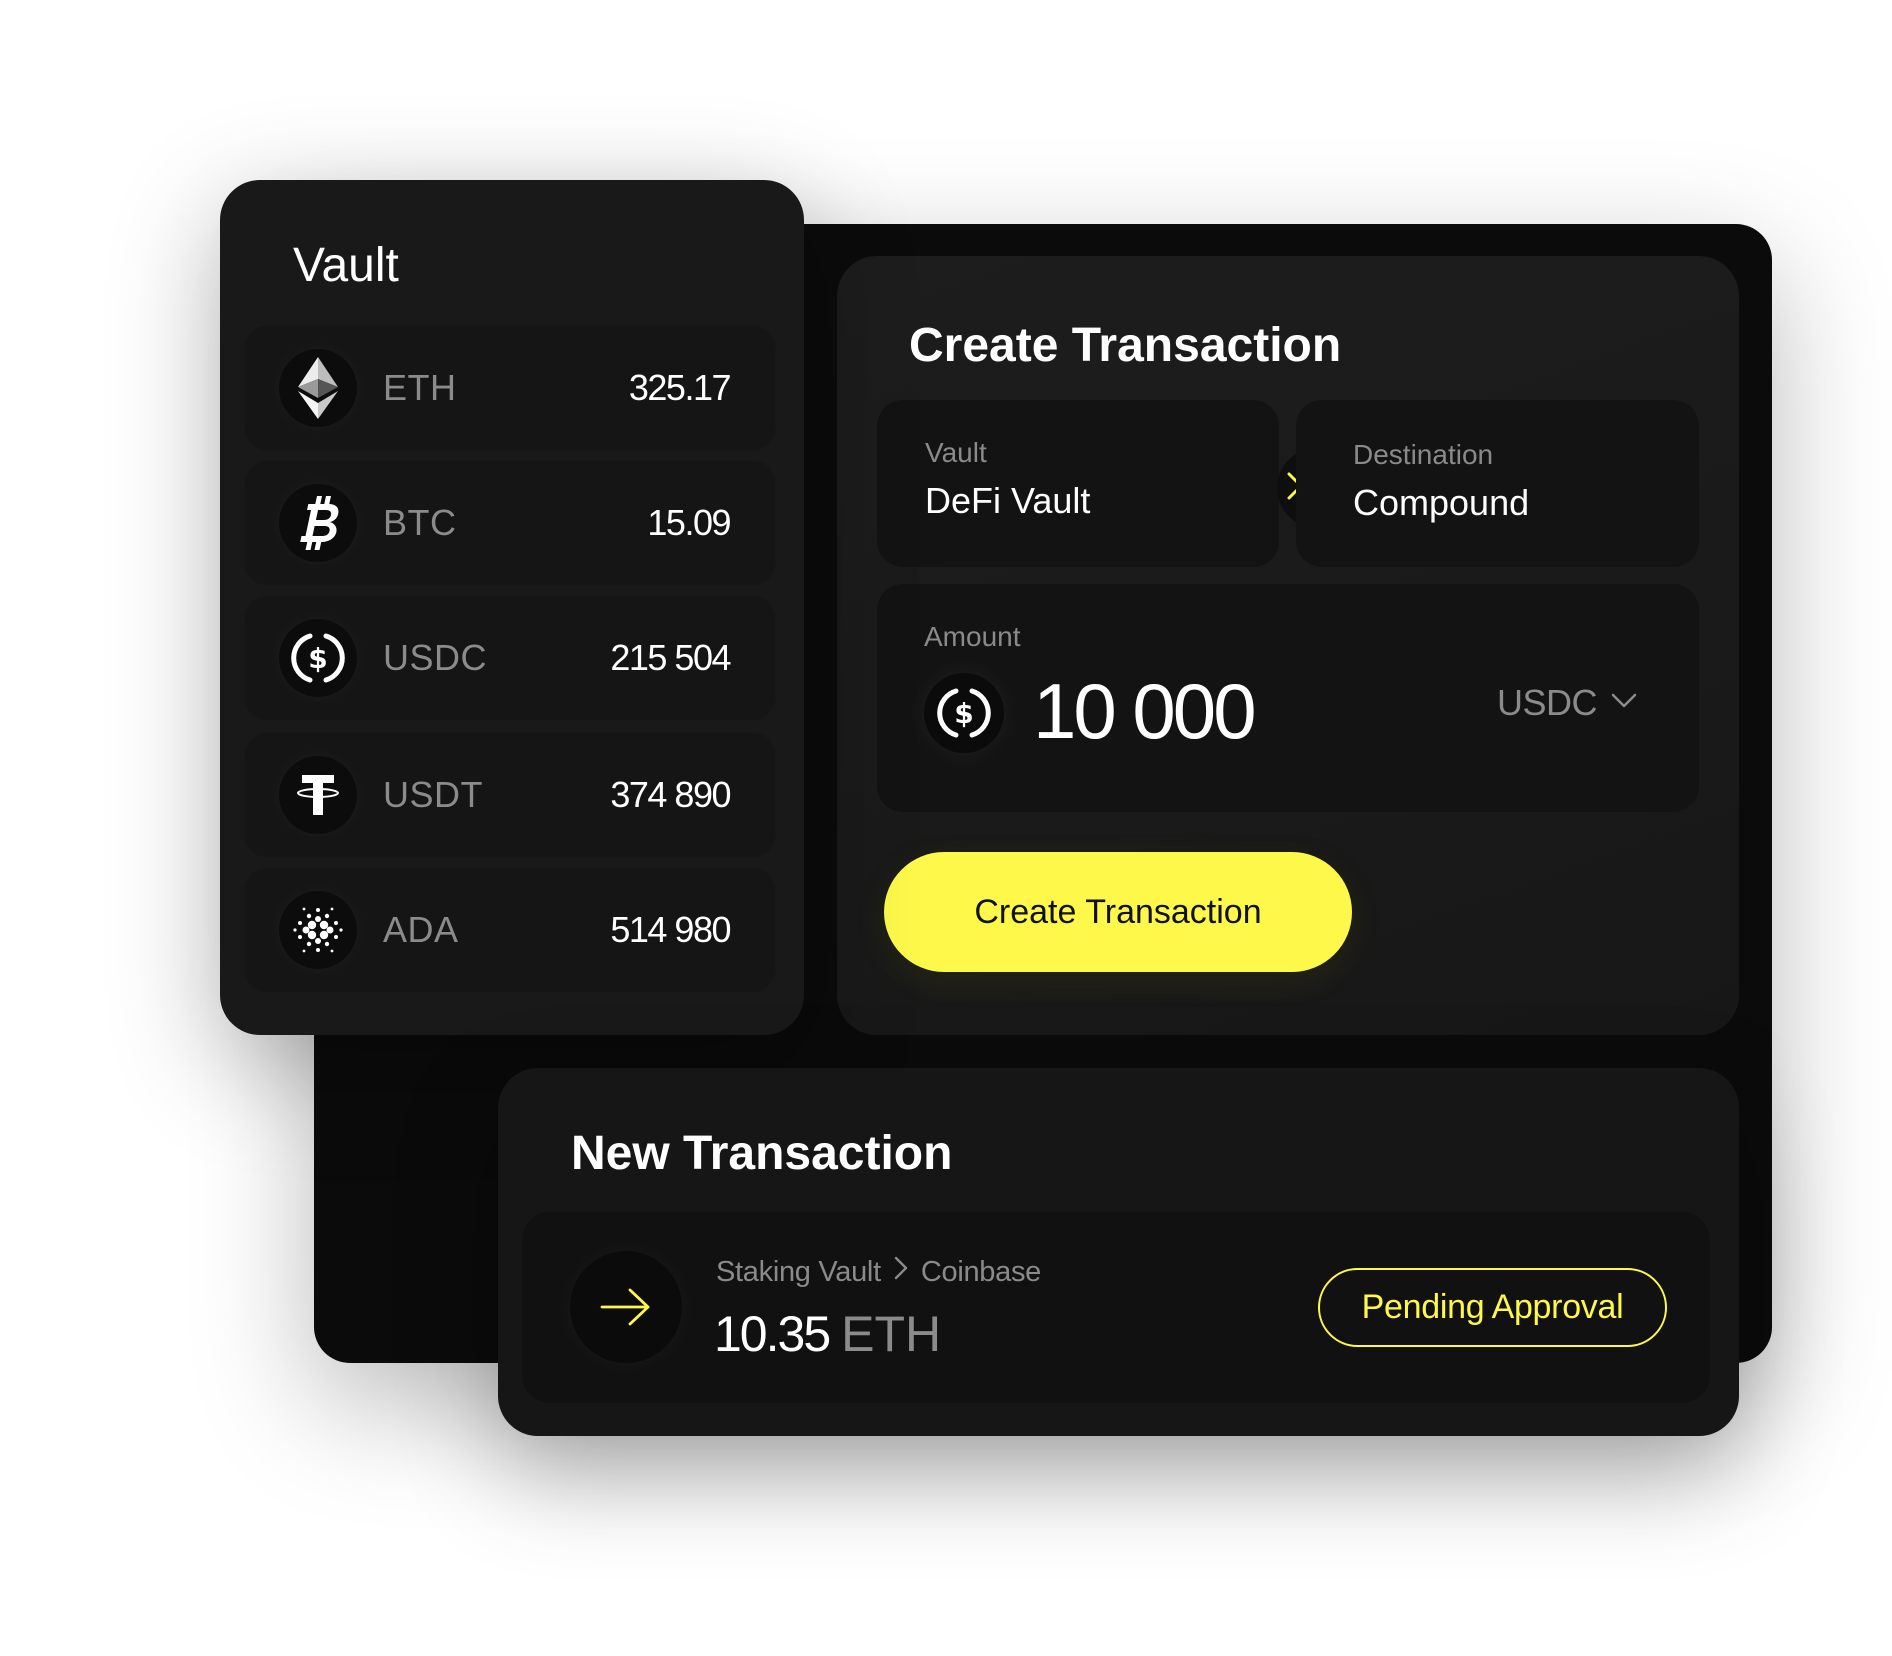 This screenshot has height=1656, width=1892. Describe the element at coordinates (318, 930) in the screenshot. I see `cardano-icon` at that location.